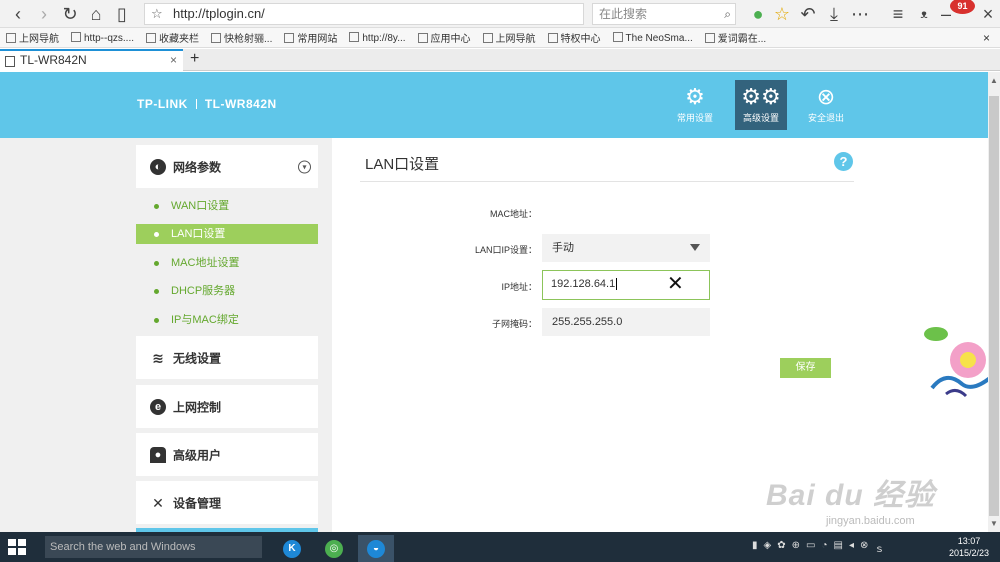 The width and height of the screenshot is (1000, 562). I want to click on taskbar-app-k: K, so click(292, 548).